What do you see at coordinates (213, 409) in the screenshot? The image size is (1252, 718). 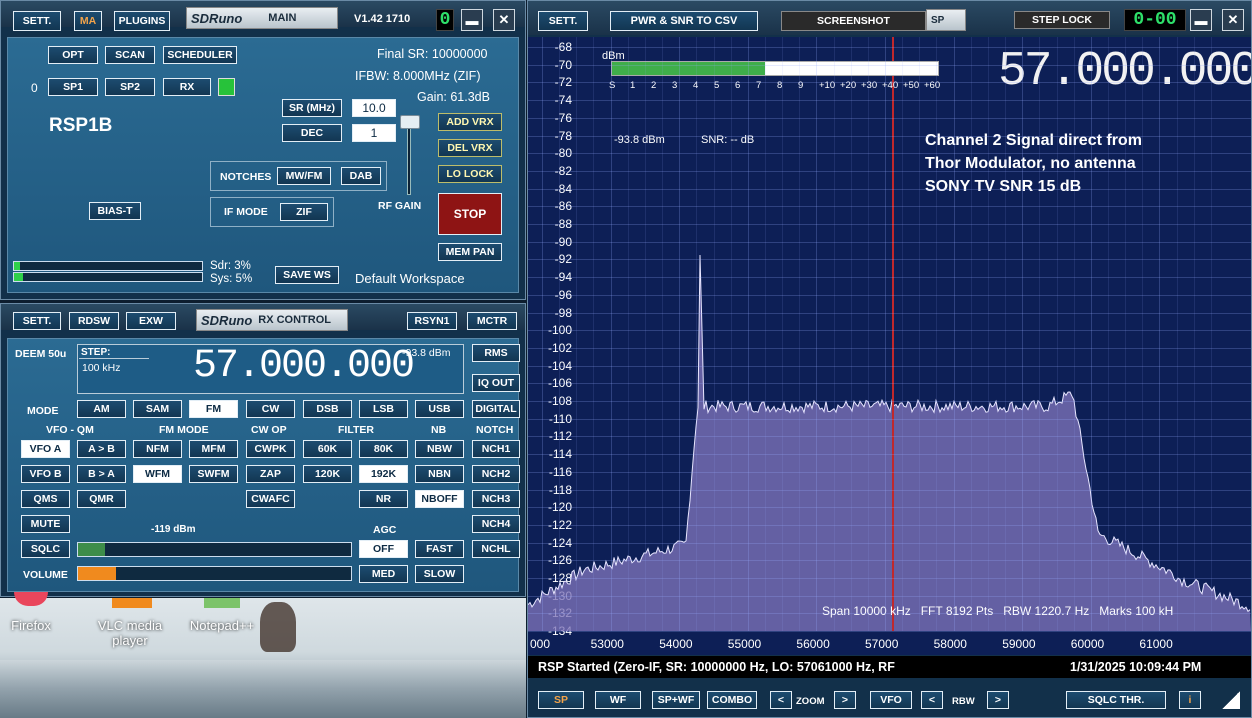 I see `fm-button: FM` at bounding box center [213, 409].